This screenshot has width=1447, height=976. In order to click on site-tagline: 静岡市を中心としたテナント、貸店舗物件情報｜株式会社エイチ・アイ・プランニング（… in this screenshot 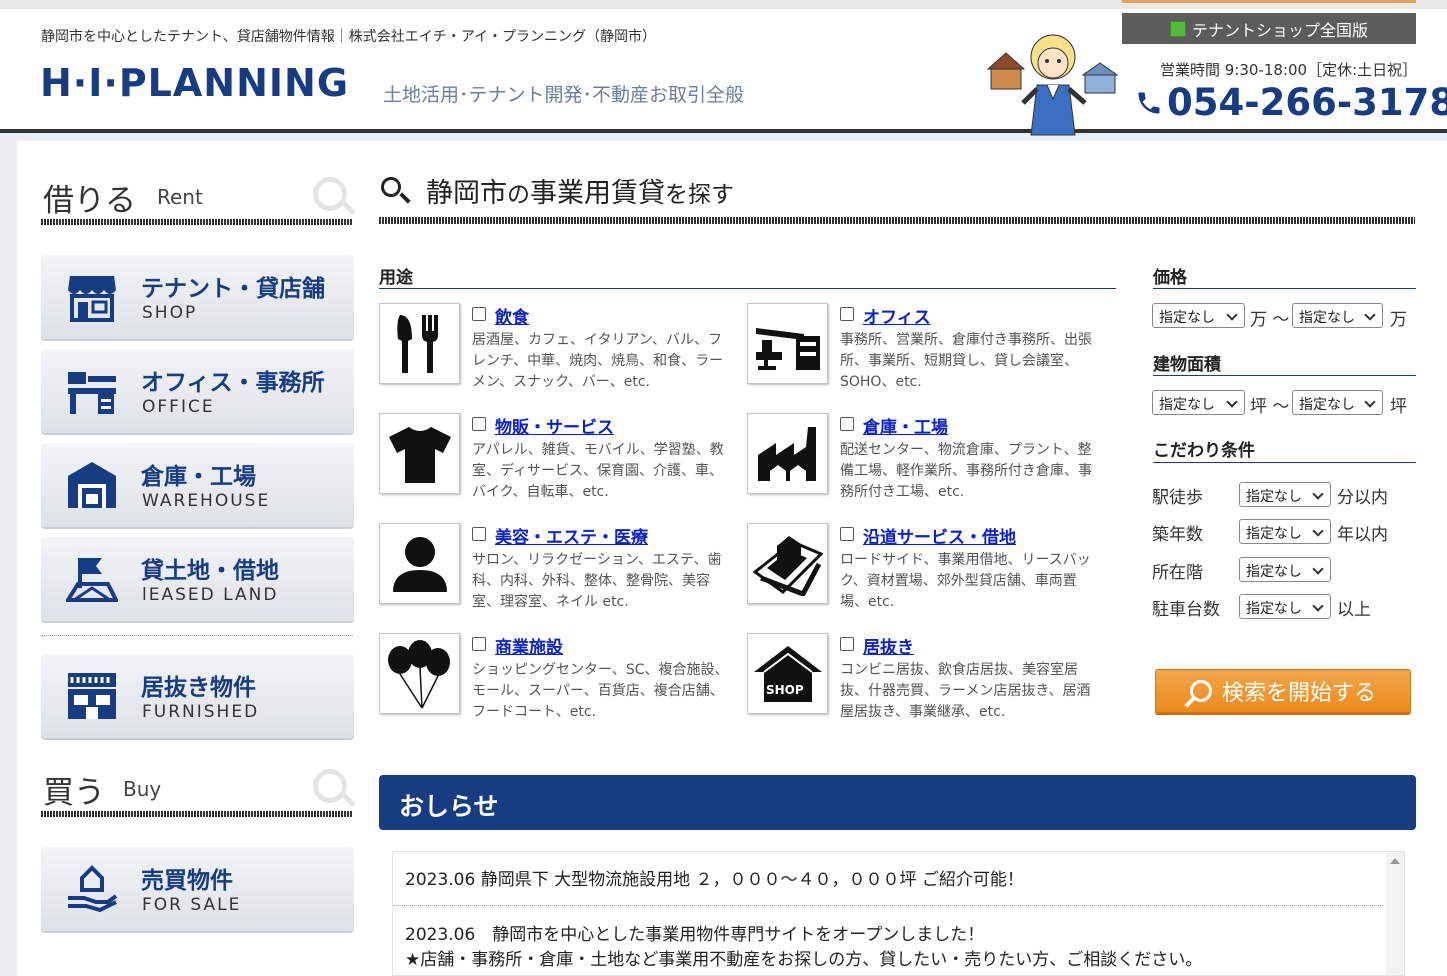, I will do `click(349, 37)`.